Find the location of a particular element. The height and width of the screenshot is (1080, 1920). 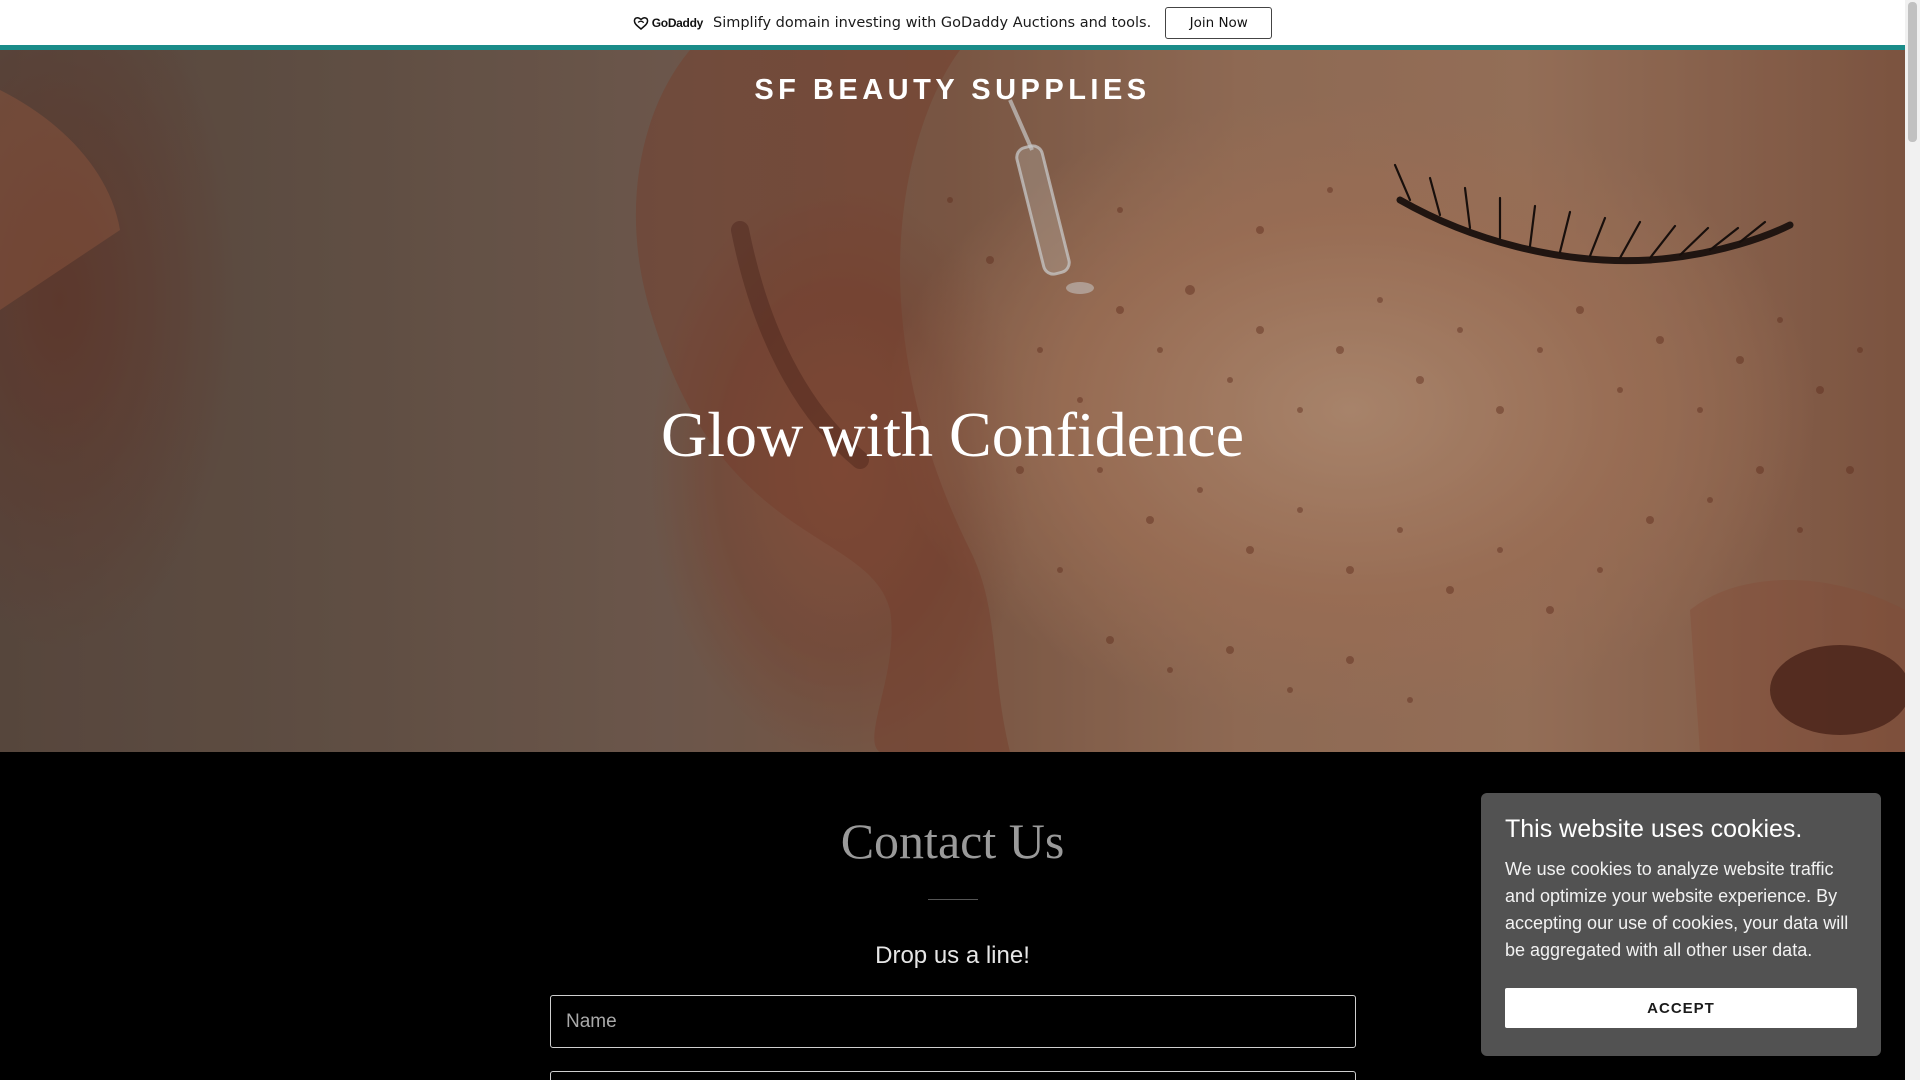

title-divider is located at coordinates (953, 899).